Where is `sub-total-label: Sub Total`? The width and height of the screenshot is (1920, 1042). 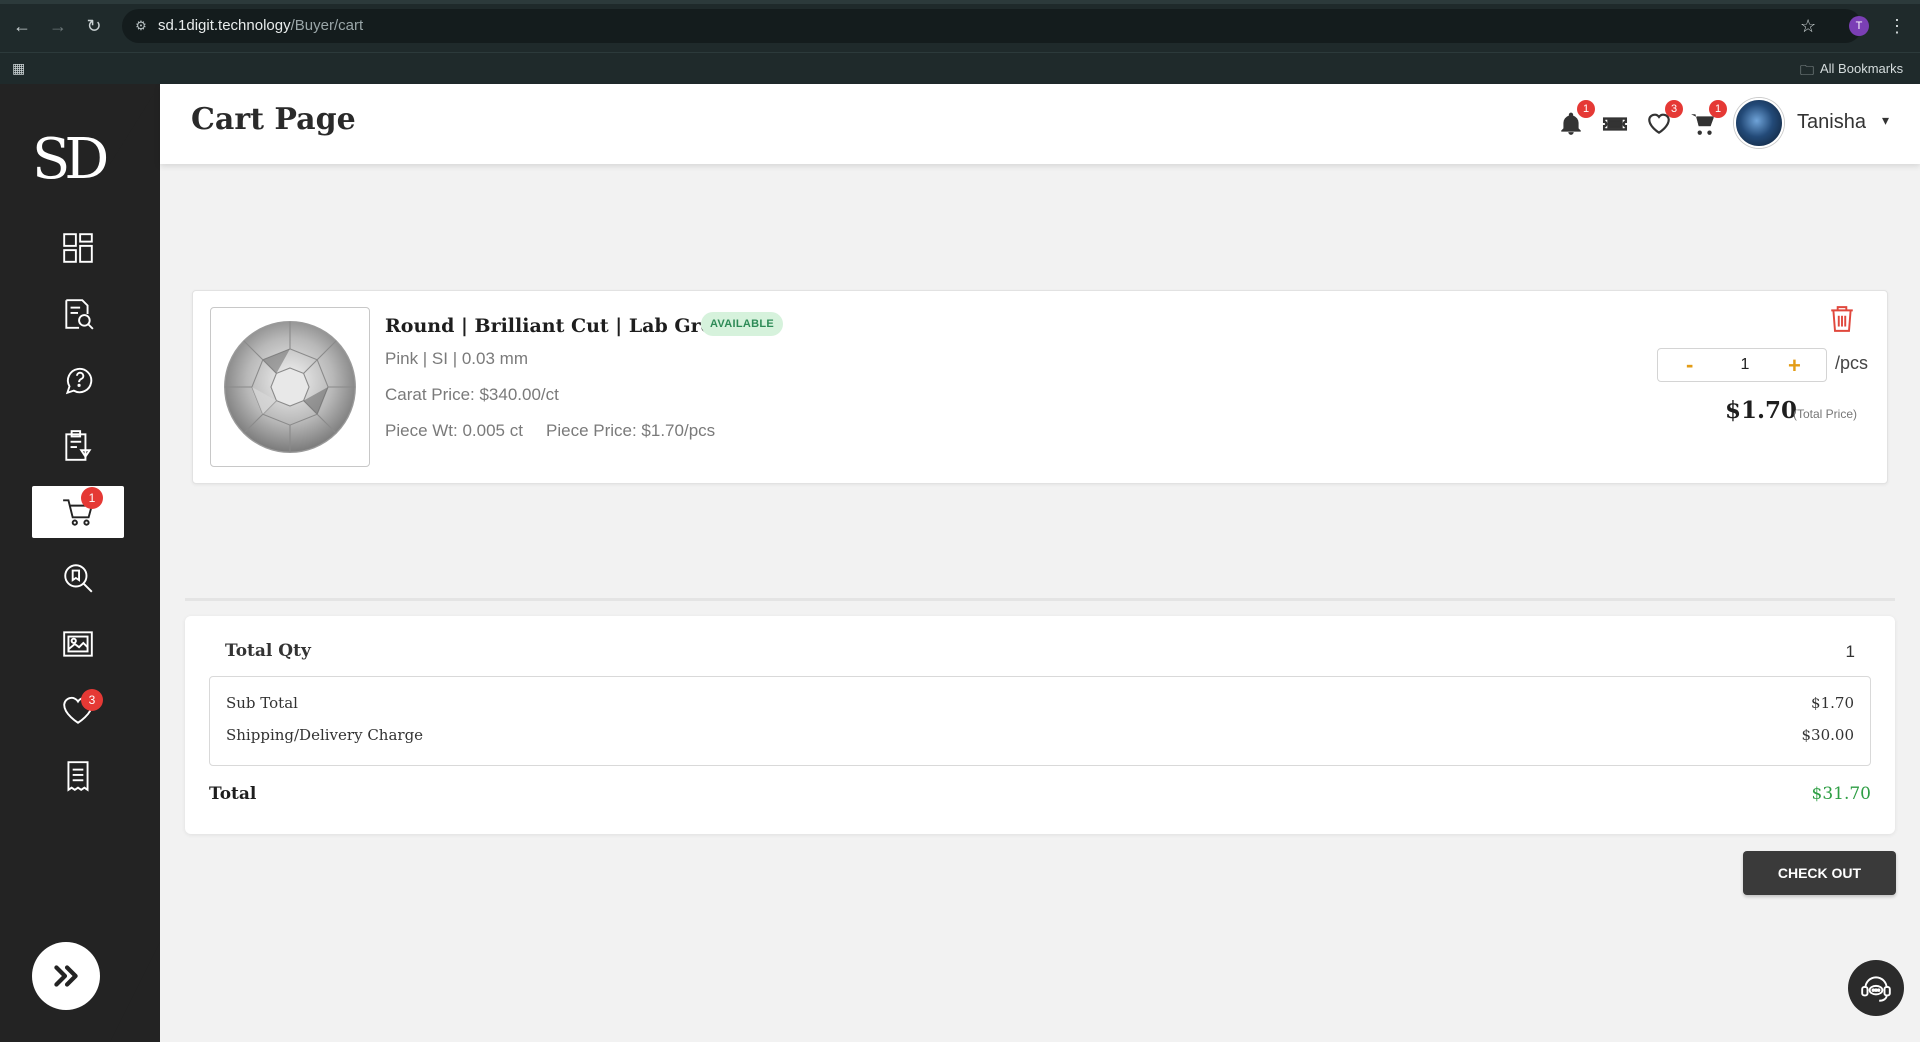 sub-total-label: Sub Total is located at coordinates (262, 703).